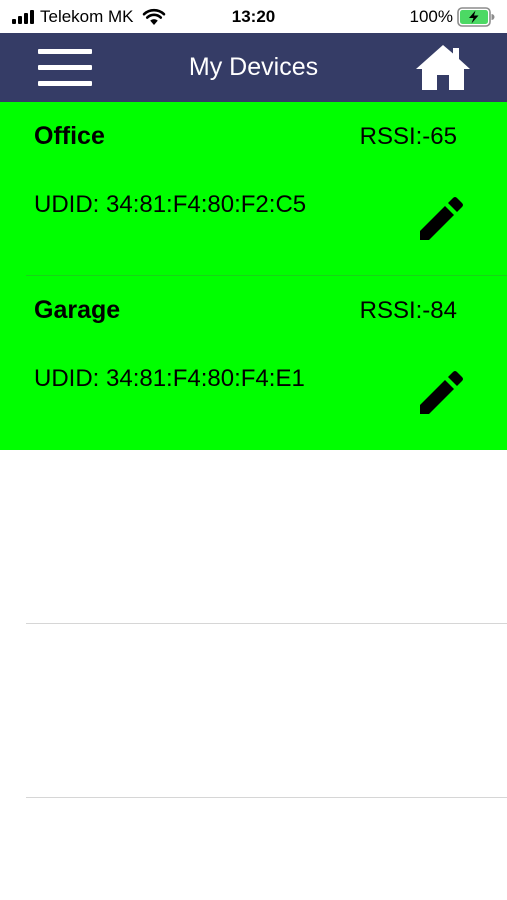  I want to click on home-button, so click(443, 67).